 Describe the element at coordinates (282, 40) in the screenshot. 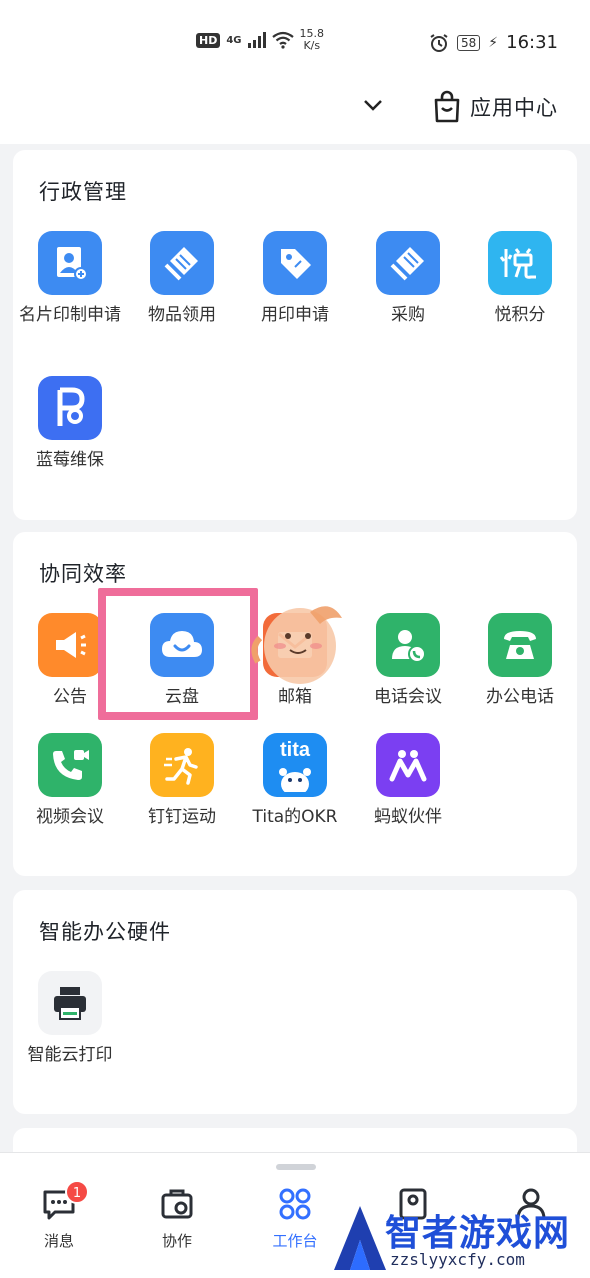

I see `wifi-icon` at that location.